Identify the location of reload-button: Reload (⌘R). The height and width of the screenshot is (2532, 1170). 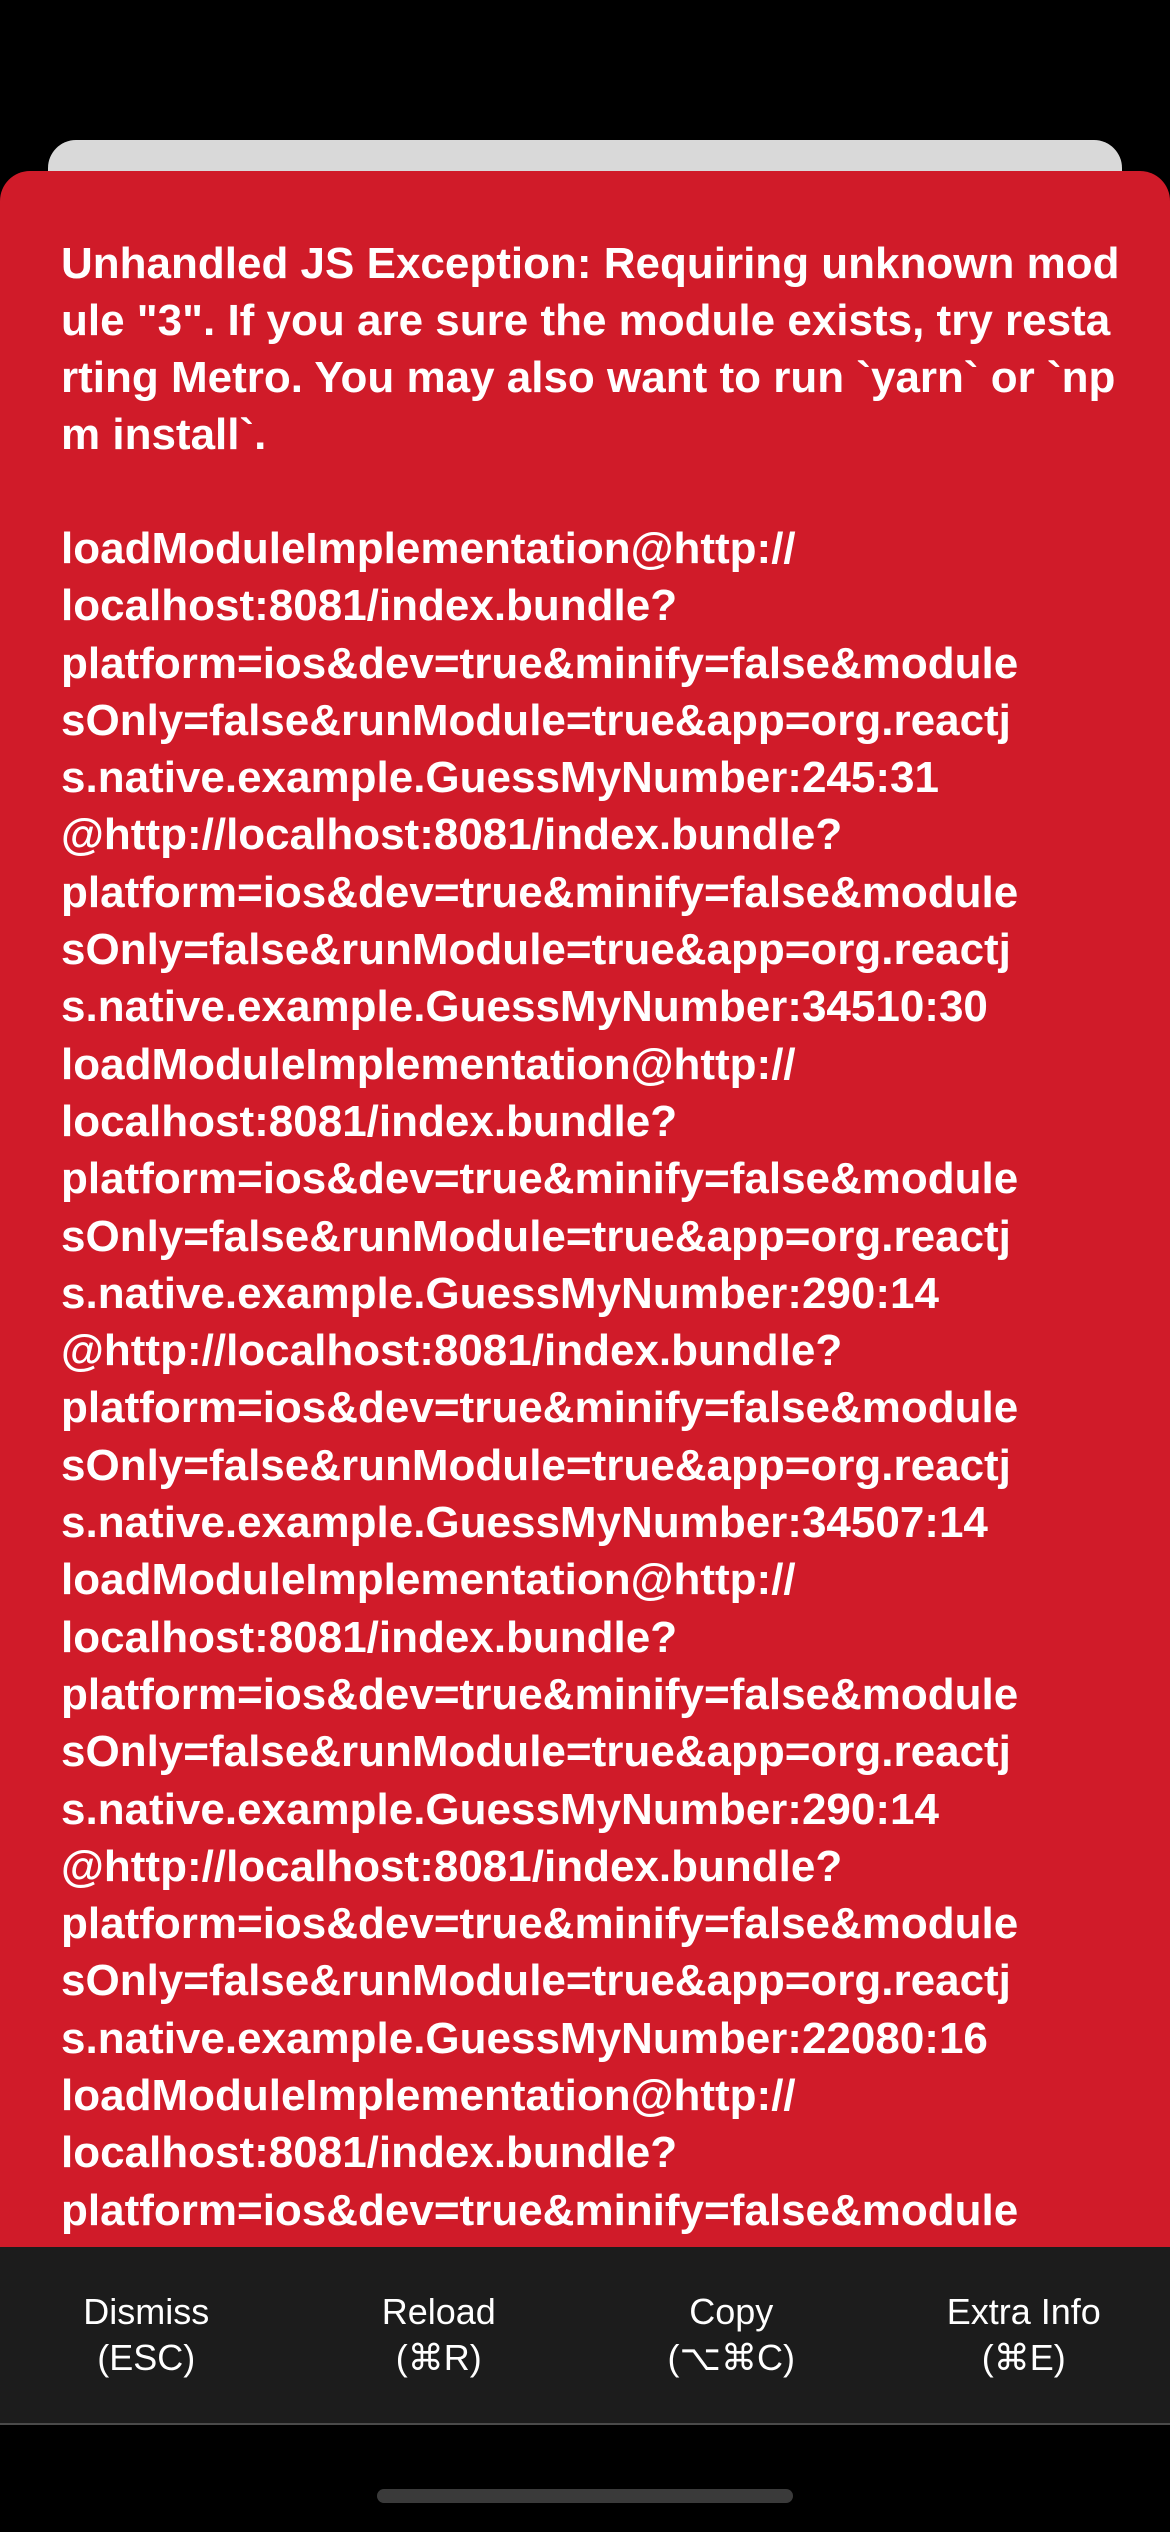
(439, 2335).